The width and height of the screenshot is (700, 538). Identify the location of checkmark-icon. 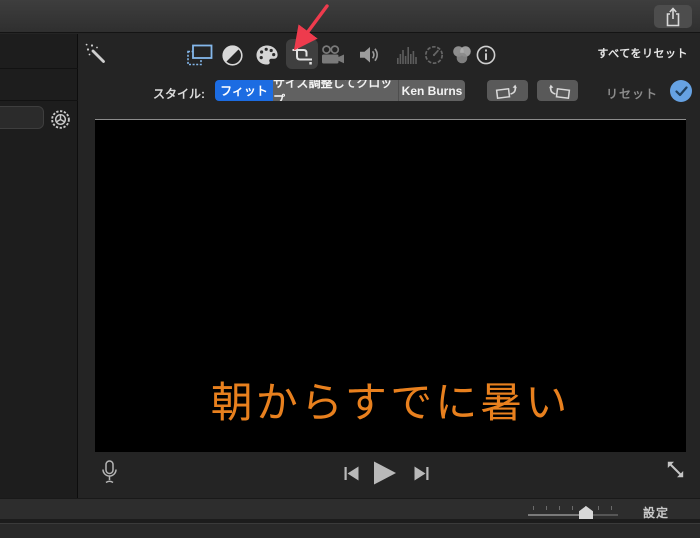
(681, 90).